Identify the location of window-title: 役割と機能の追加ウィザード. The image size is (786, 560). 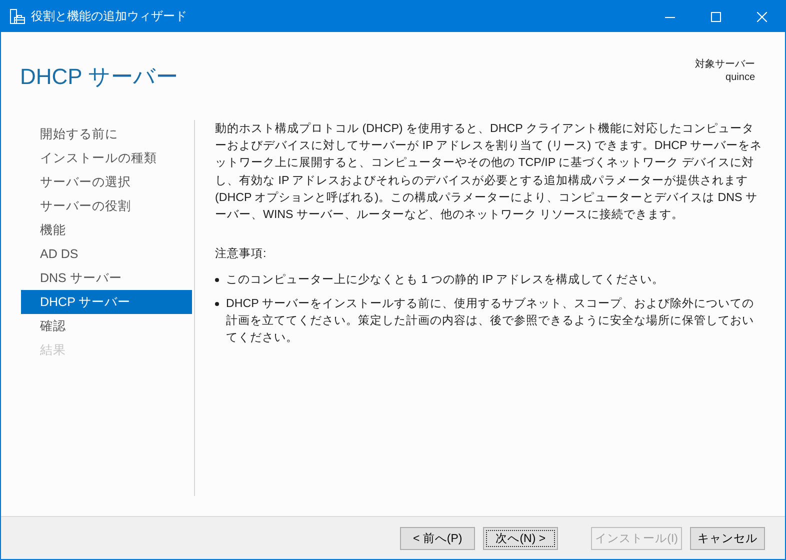
(109, 16).